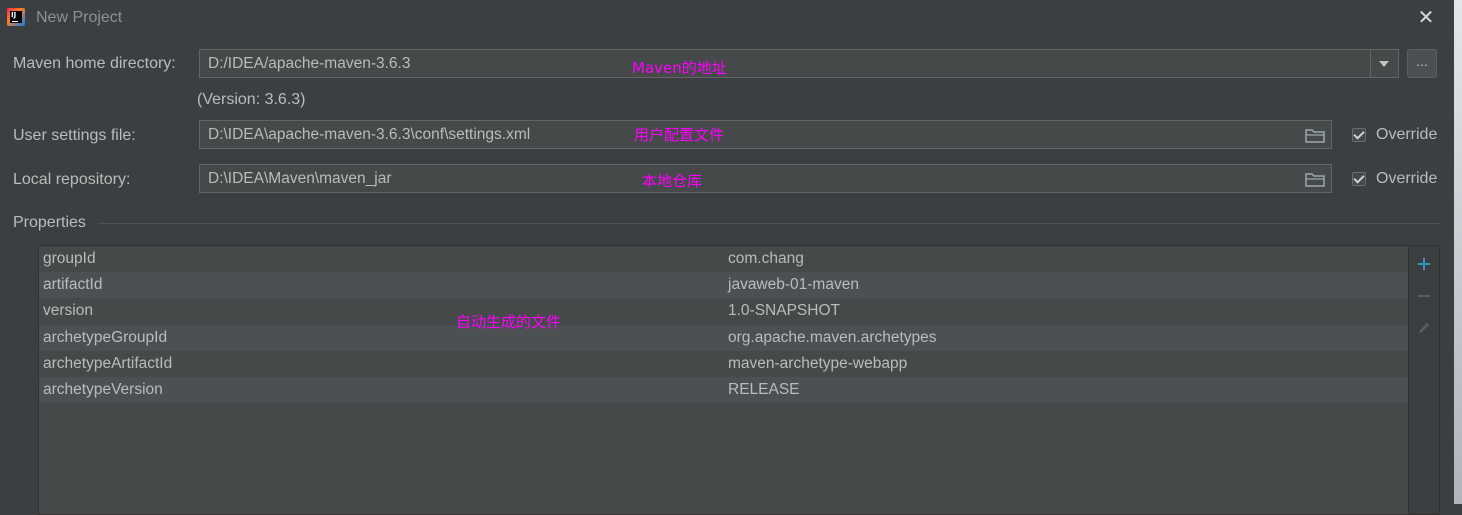 The width and height of the screenshot is (1462, 515). I want to click on property-value: RELEASE, so click(764, 389).